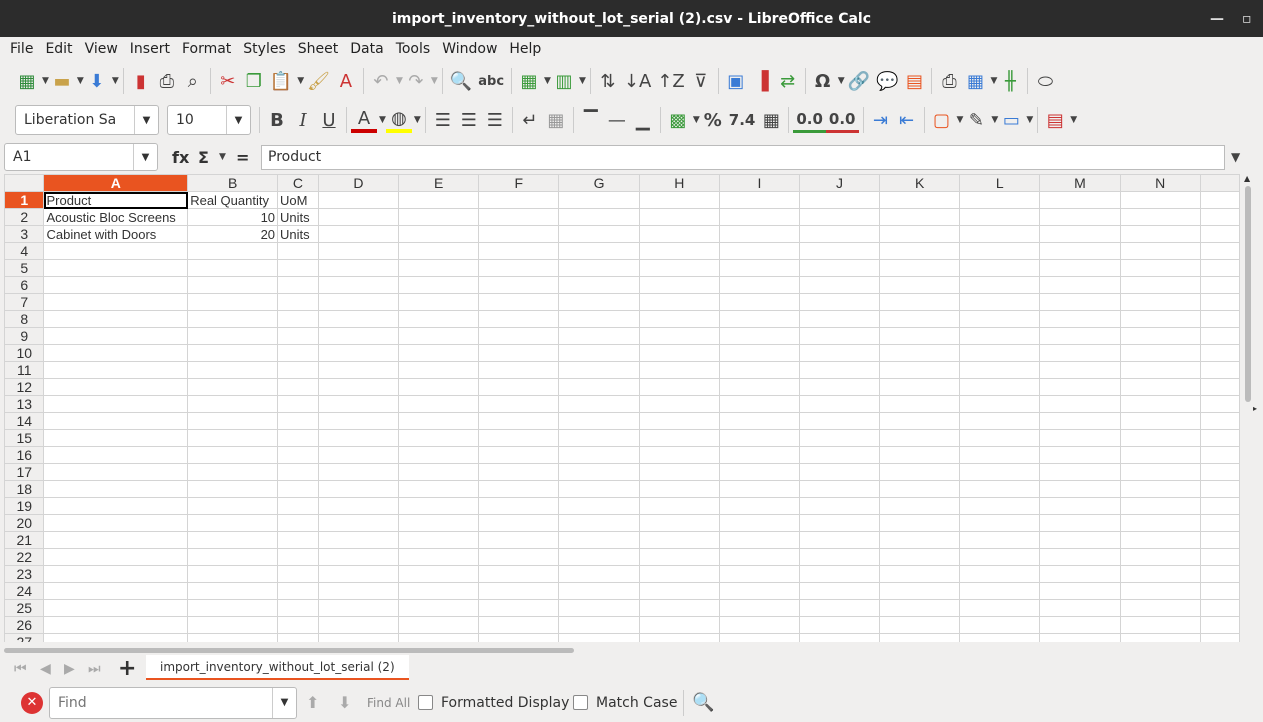  What do you see at coordinates (24, 506) in the screenshot?
I see `row-header: 19` at bounding box center [24, 506].